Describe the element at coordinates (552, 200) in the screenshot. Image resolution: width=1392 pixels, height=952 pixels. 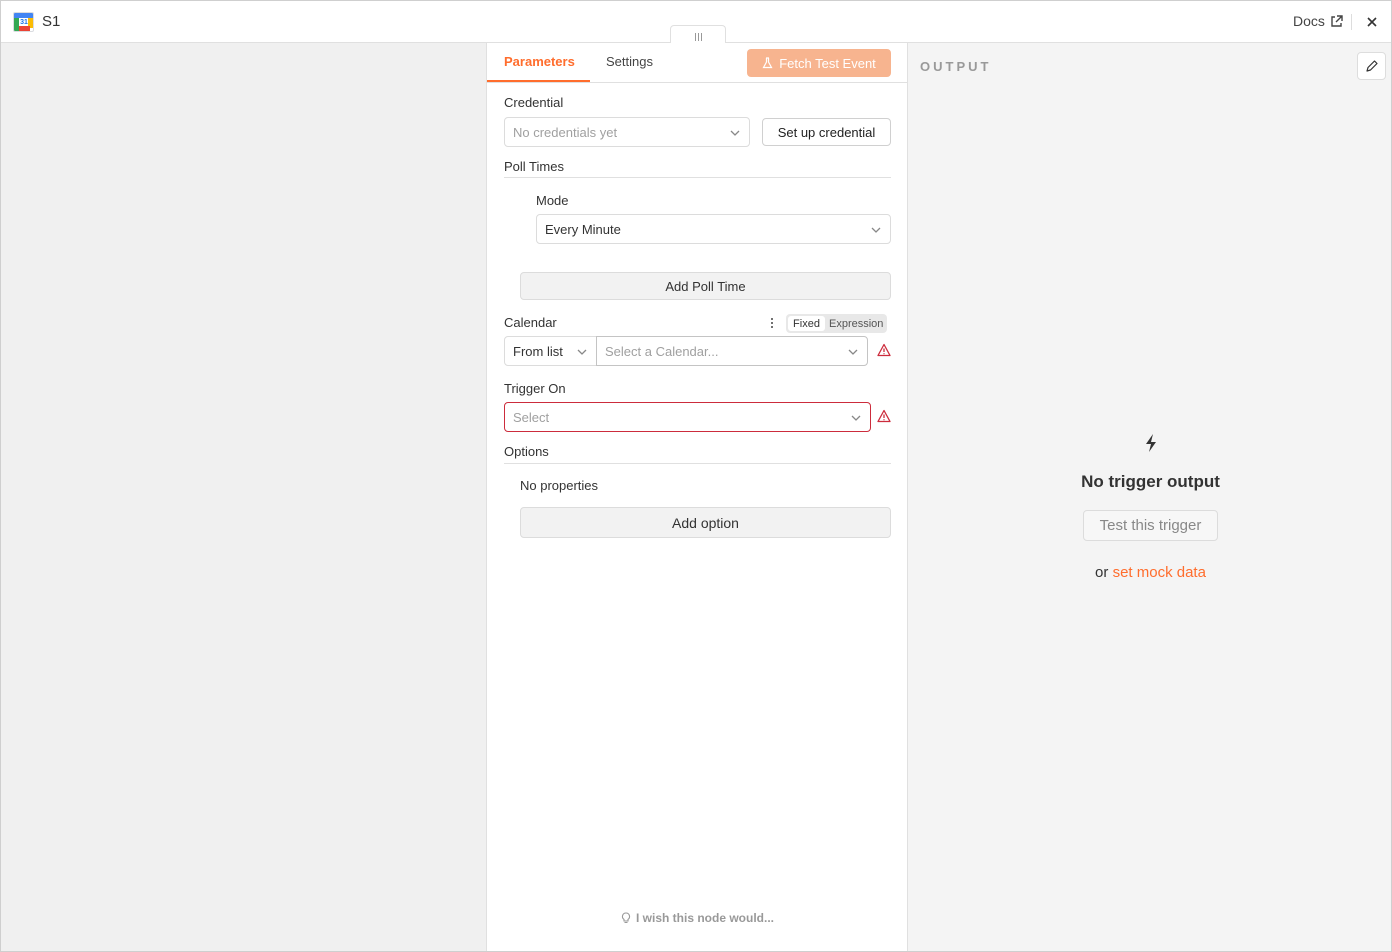
I see `mode-label: Mode` at that location.